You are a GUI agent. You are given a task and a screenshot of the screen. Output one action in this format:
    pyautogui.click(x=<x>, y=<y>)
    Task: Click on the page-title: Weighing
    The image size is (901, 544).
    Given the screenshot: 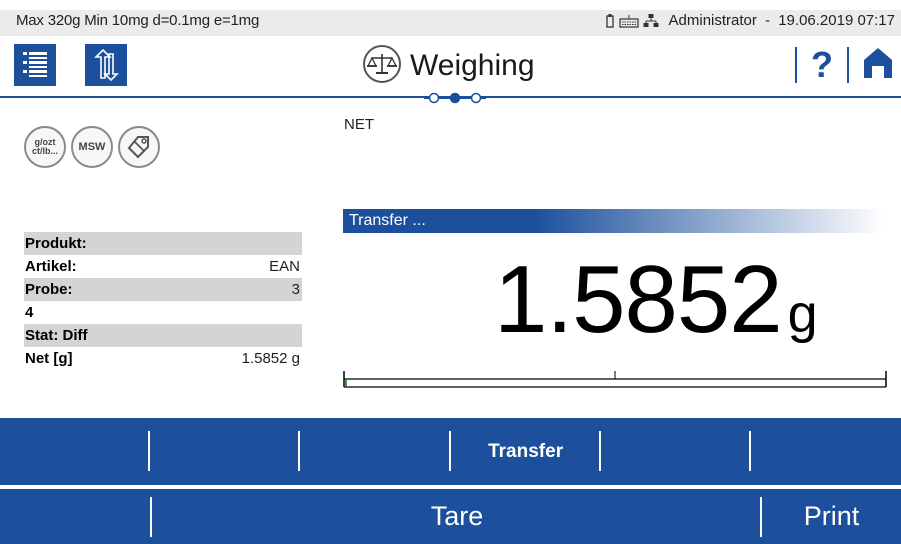 What is the action you would take?
    pyautogui.click(x=472, y=65)
    